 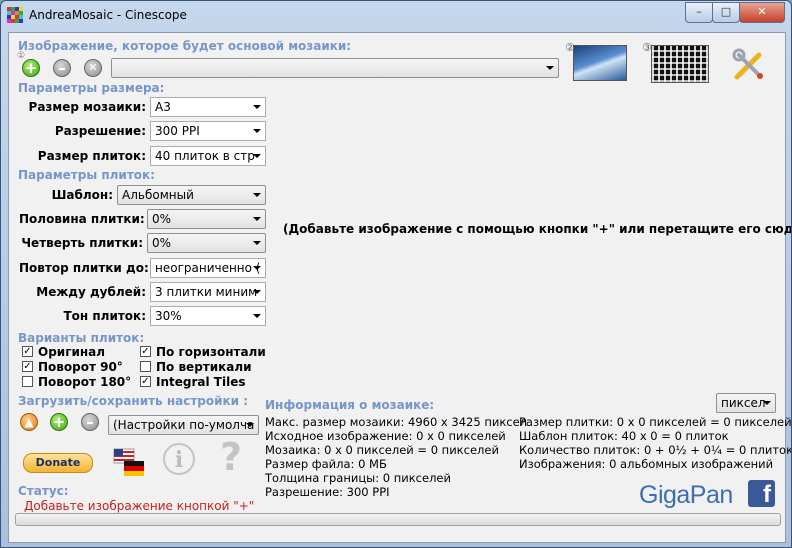 I want to click on info-resolution: Разрешение: 300 PPI, so click(x=327, y=492).